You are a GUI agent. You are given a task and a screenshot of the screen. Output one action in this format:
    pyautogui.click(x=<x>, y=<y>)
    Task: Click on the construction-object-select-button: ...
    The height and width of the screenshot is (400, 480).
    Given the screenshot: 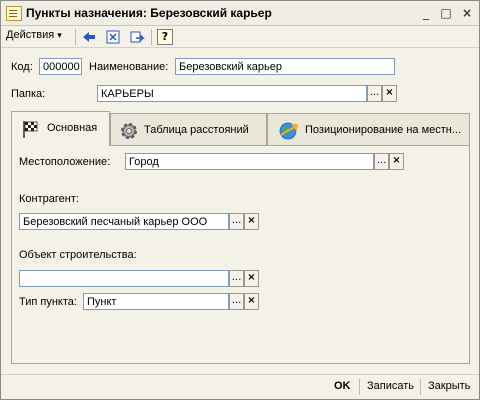 What is the action you would take?
    pyautogui.click(x=236, y=278)
    